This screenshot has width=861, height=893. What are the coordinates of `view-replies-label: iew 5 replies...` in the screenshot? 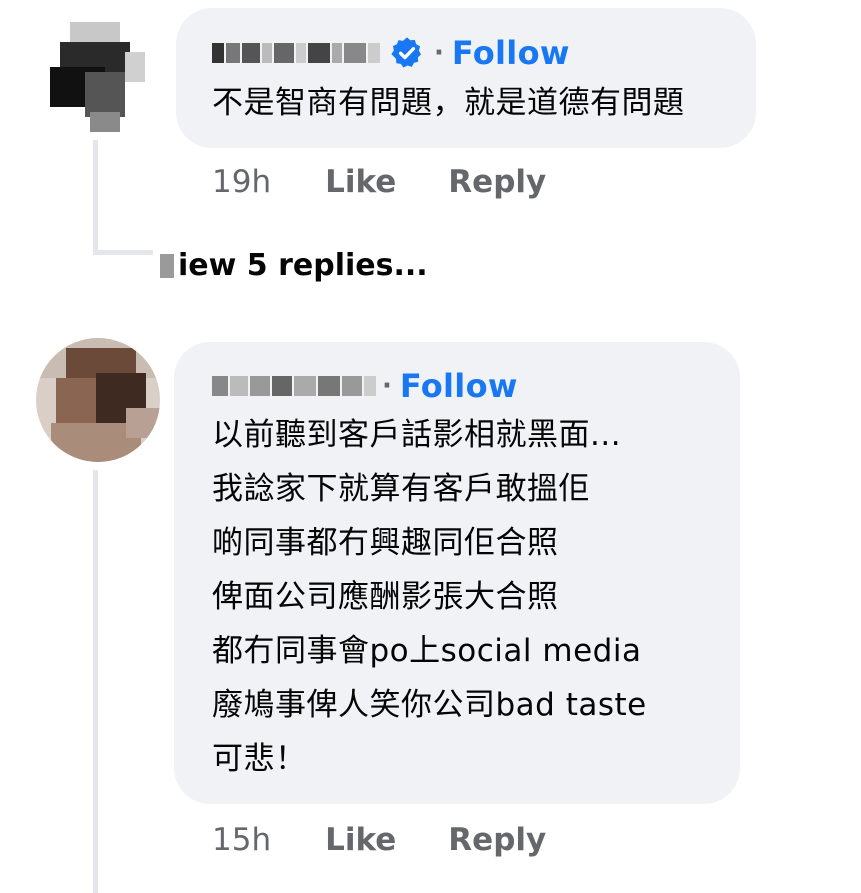 It's located at (303, 265).